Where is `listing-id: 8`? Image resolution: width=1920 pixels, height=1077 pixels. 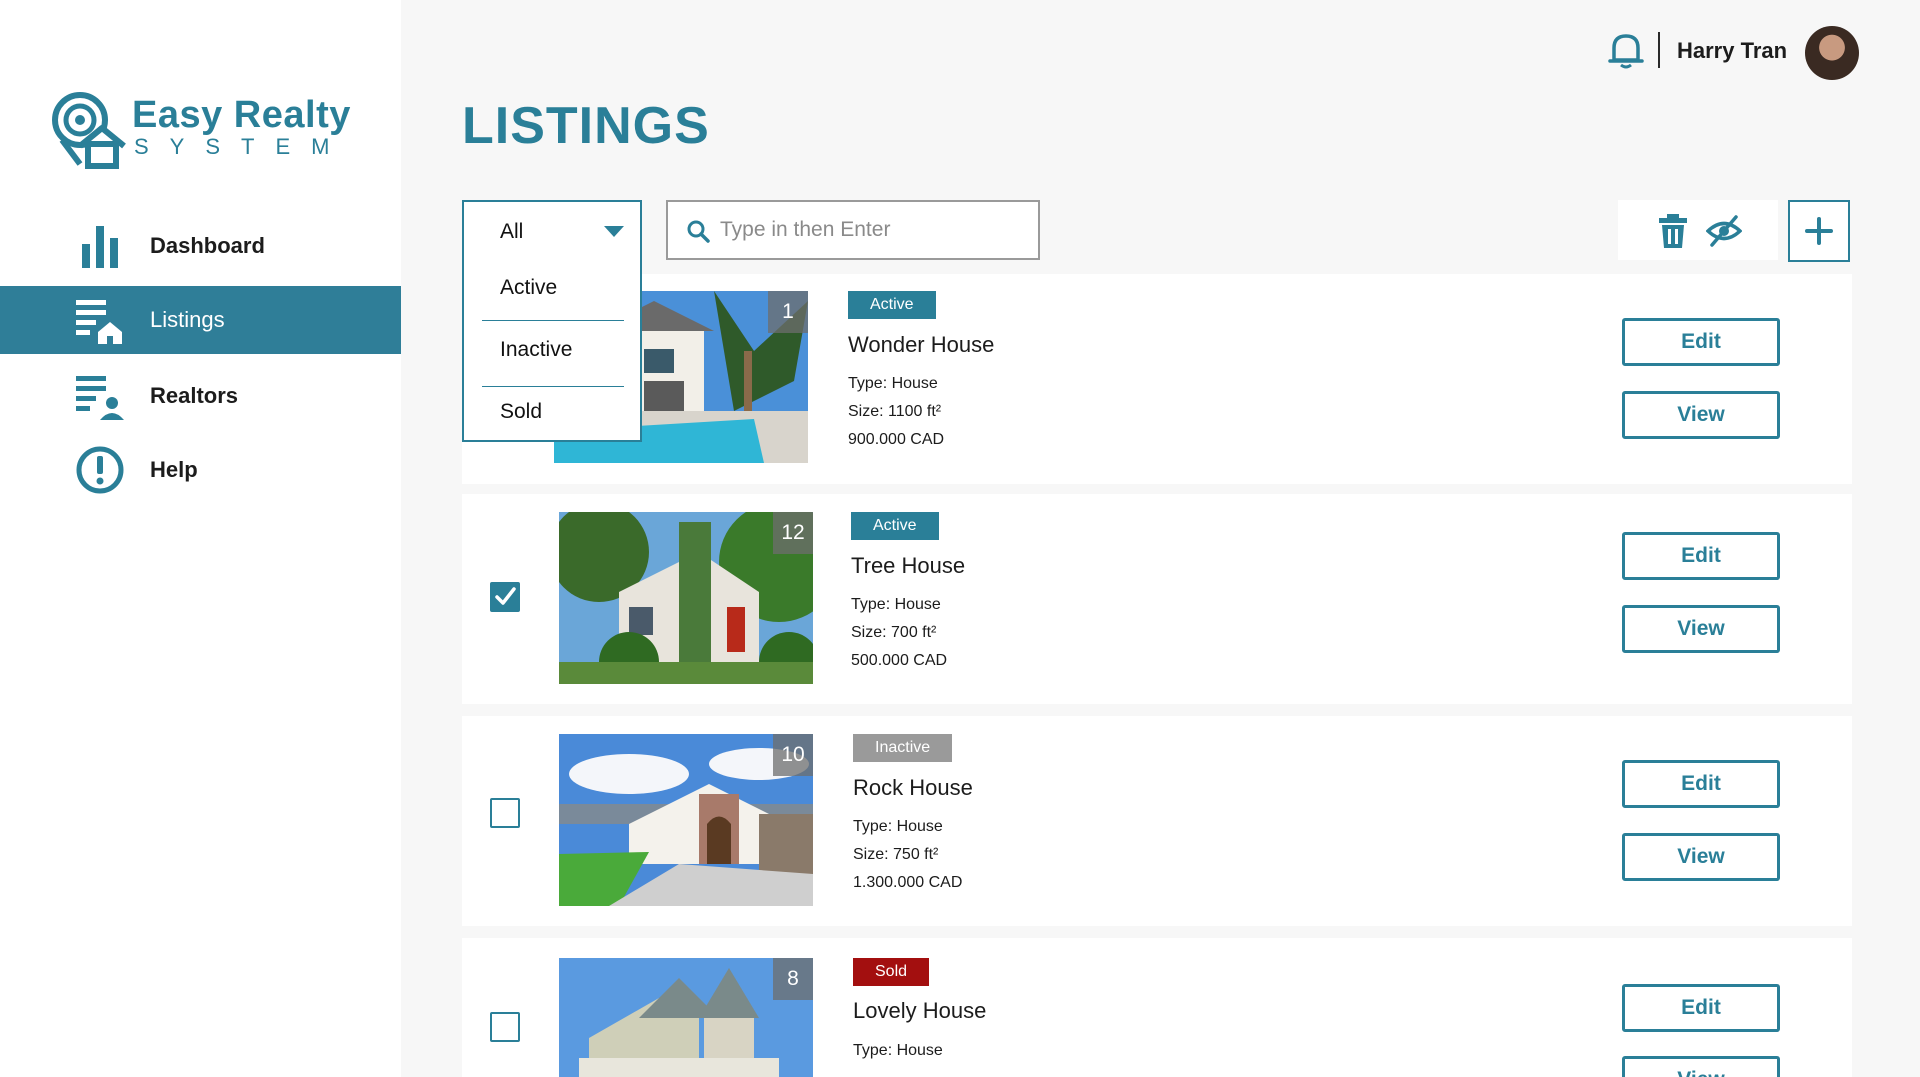
listing-id: 8 is located at coordinates (793, 979).